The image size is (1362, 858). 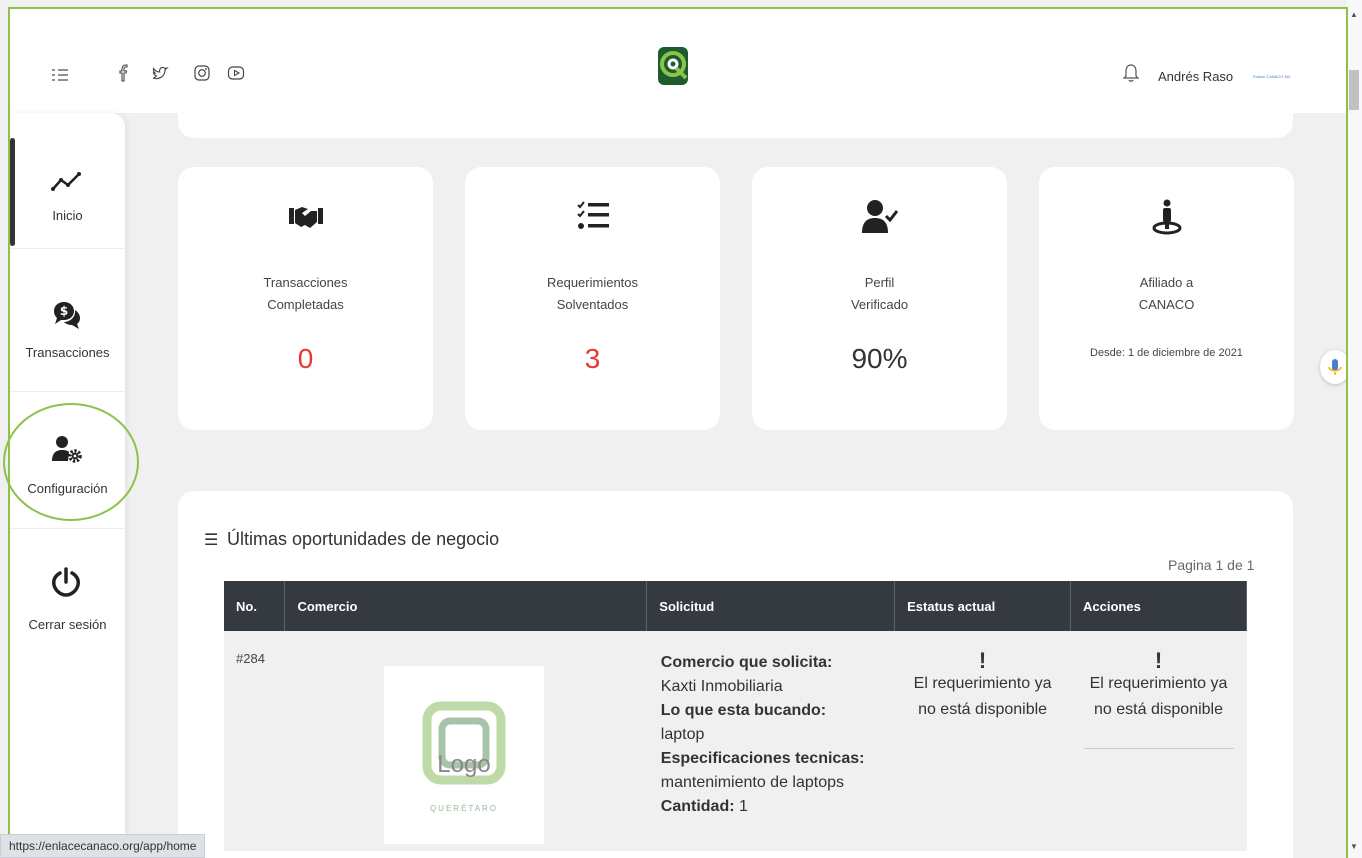 I want to click on sidebar-item-configuracion: Configuración, so click(x=67, y=461).